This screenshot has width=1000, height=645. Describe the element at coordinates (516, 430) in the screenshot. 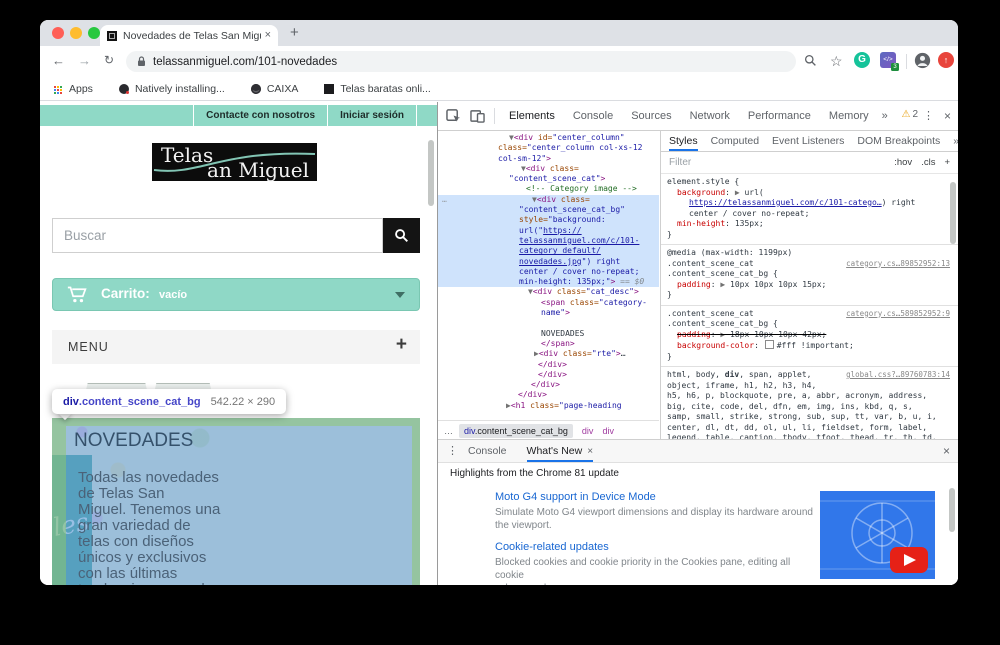

I see `breadcrumb-selected: div.content_scene_cat_bg` at that location.